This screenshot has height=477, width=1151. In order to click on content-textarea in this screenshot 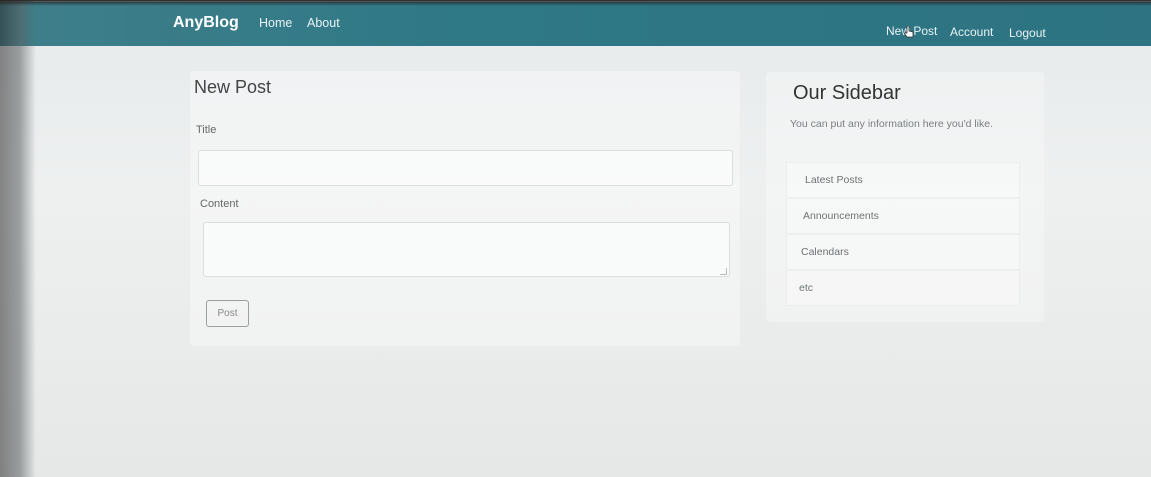, I will do `click(466, 249)`.